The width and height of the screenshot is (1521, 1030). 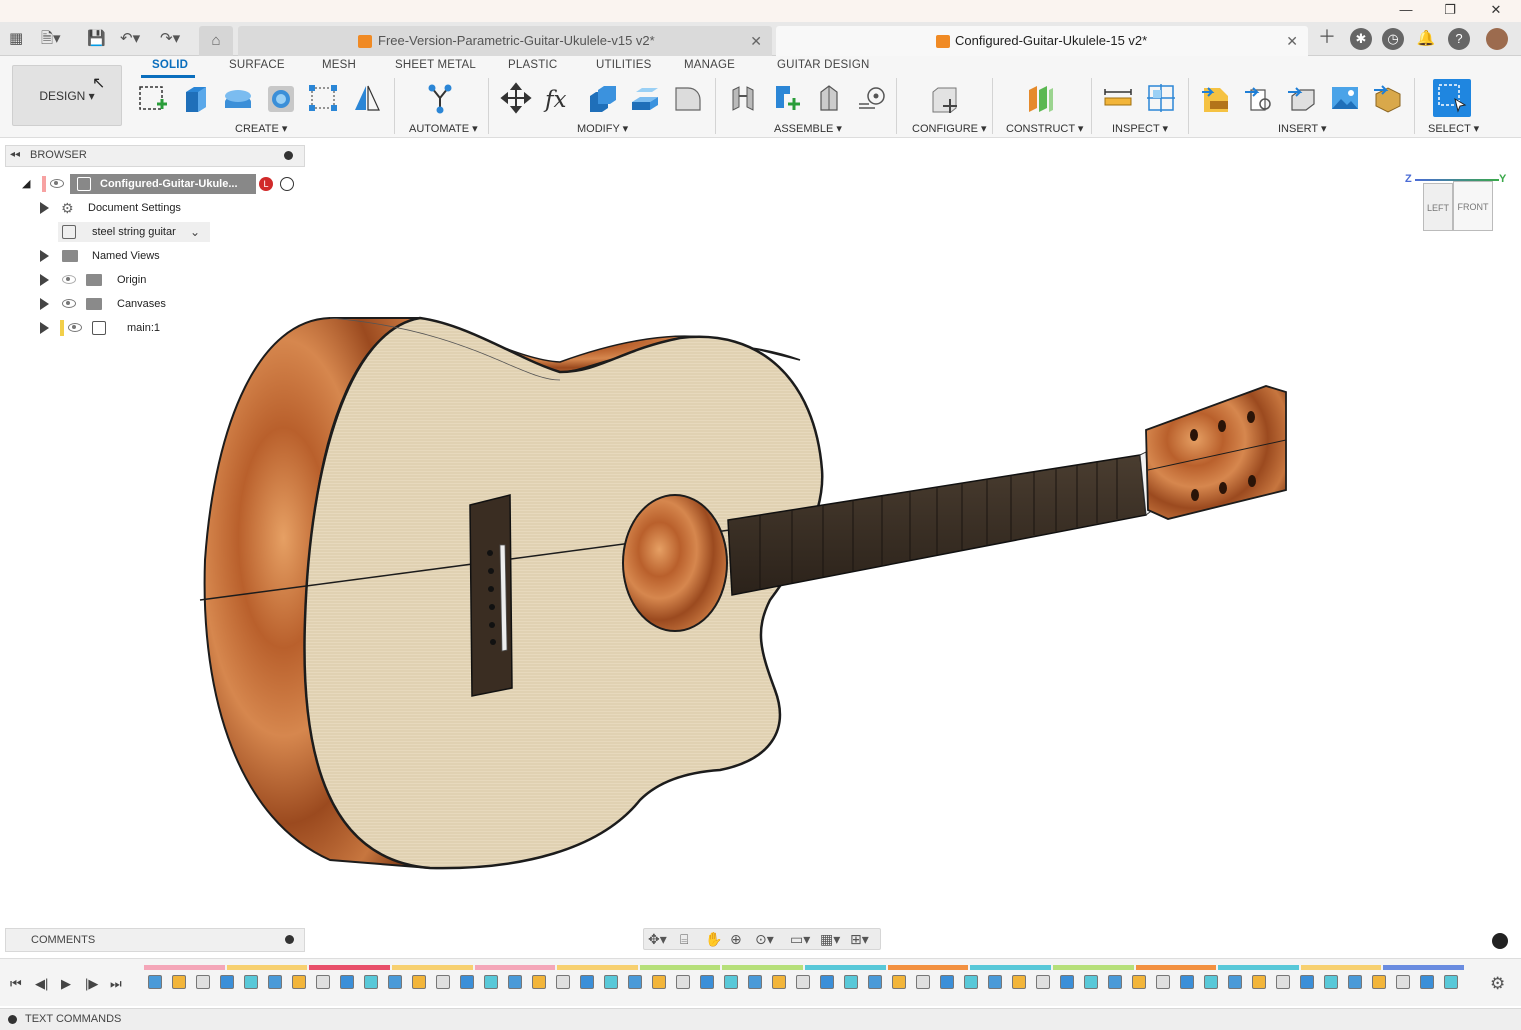 I want to click on visibility-eye-icon, so click(x=57, y=183).